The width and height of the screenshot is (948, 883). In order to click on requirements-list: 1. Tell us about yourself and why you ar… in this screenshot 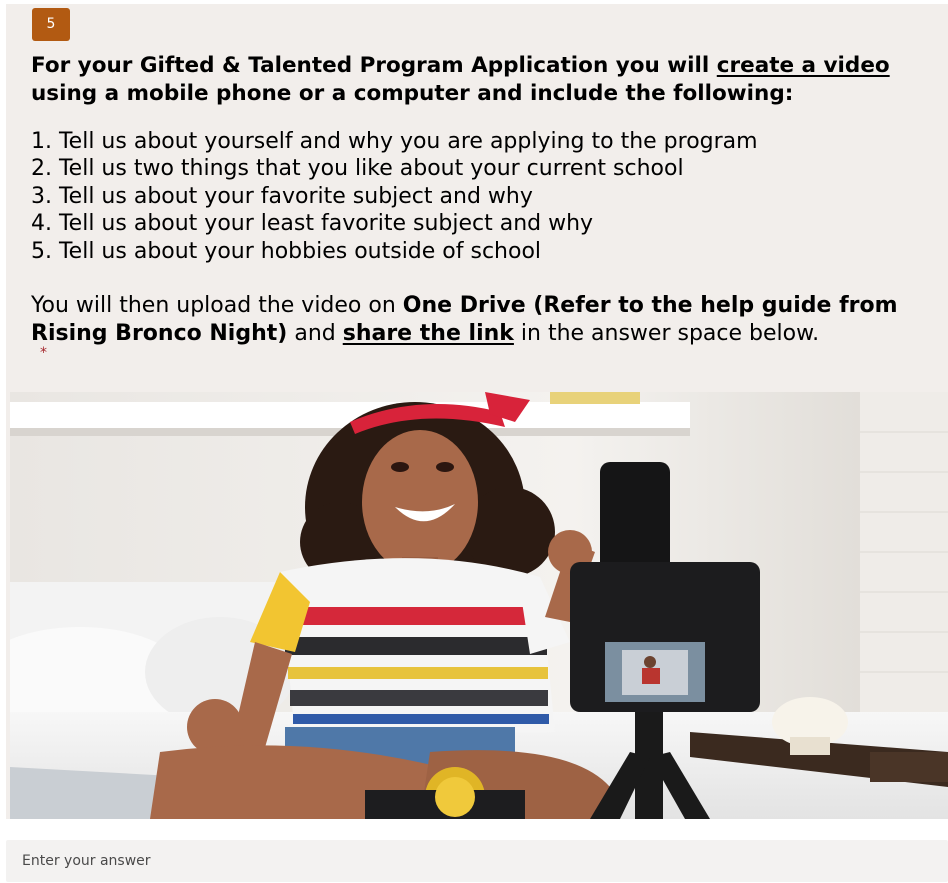, I will do `click(481, 196)`.